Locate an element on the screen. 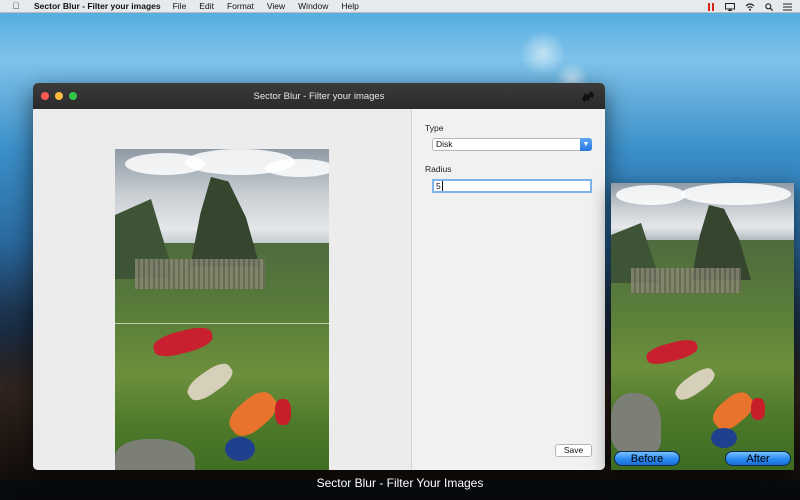 This screenshot has height=500, width=800. menu-view: View is located at coordinates (276, 6).